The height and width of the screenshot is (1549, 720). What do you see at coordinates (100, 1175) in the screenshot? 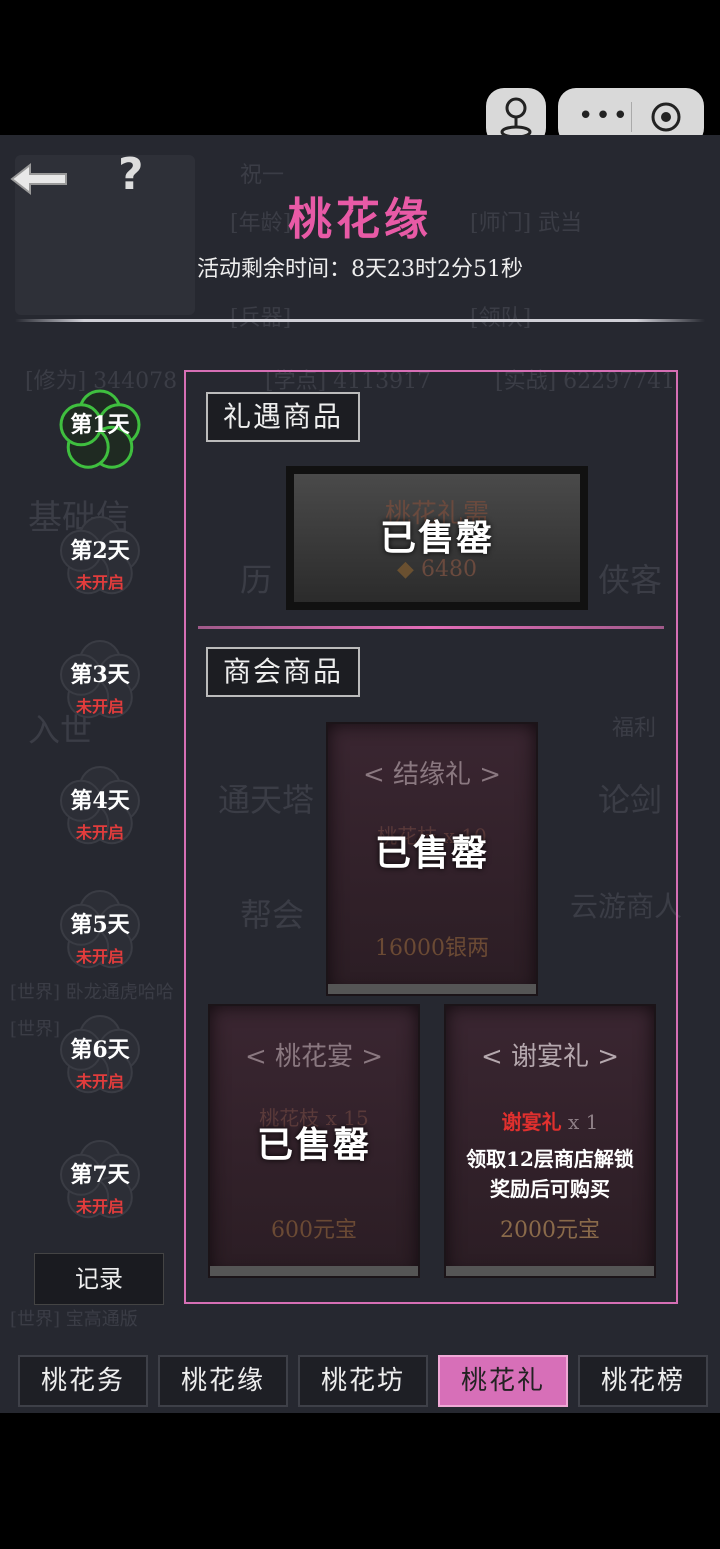
I see `day-label: 第7天` at bounding box center [100, 1175].